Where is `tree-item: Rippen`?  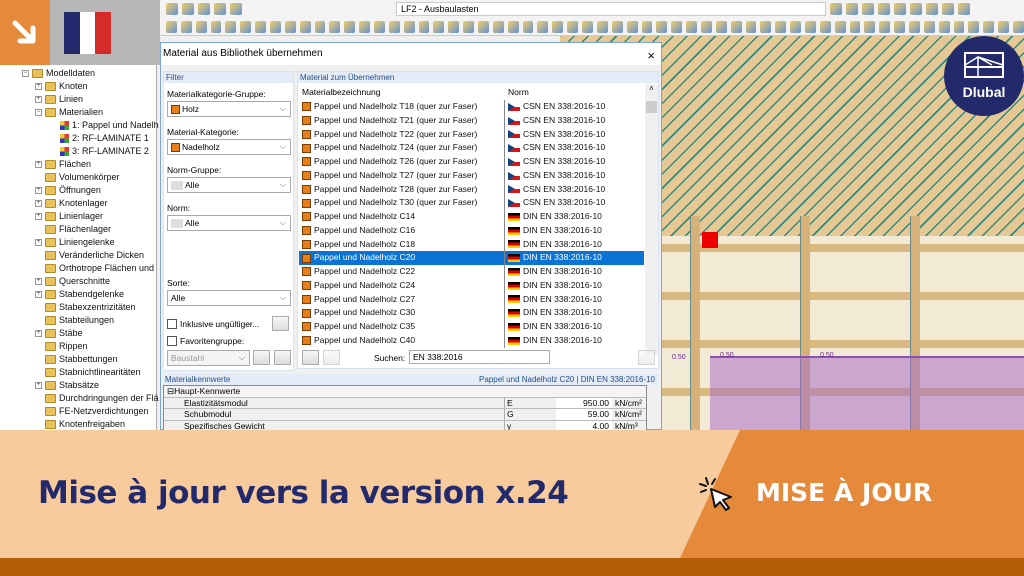 tree-item: Rippen is located at coordinates (61, 346).